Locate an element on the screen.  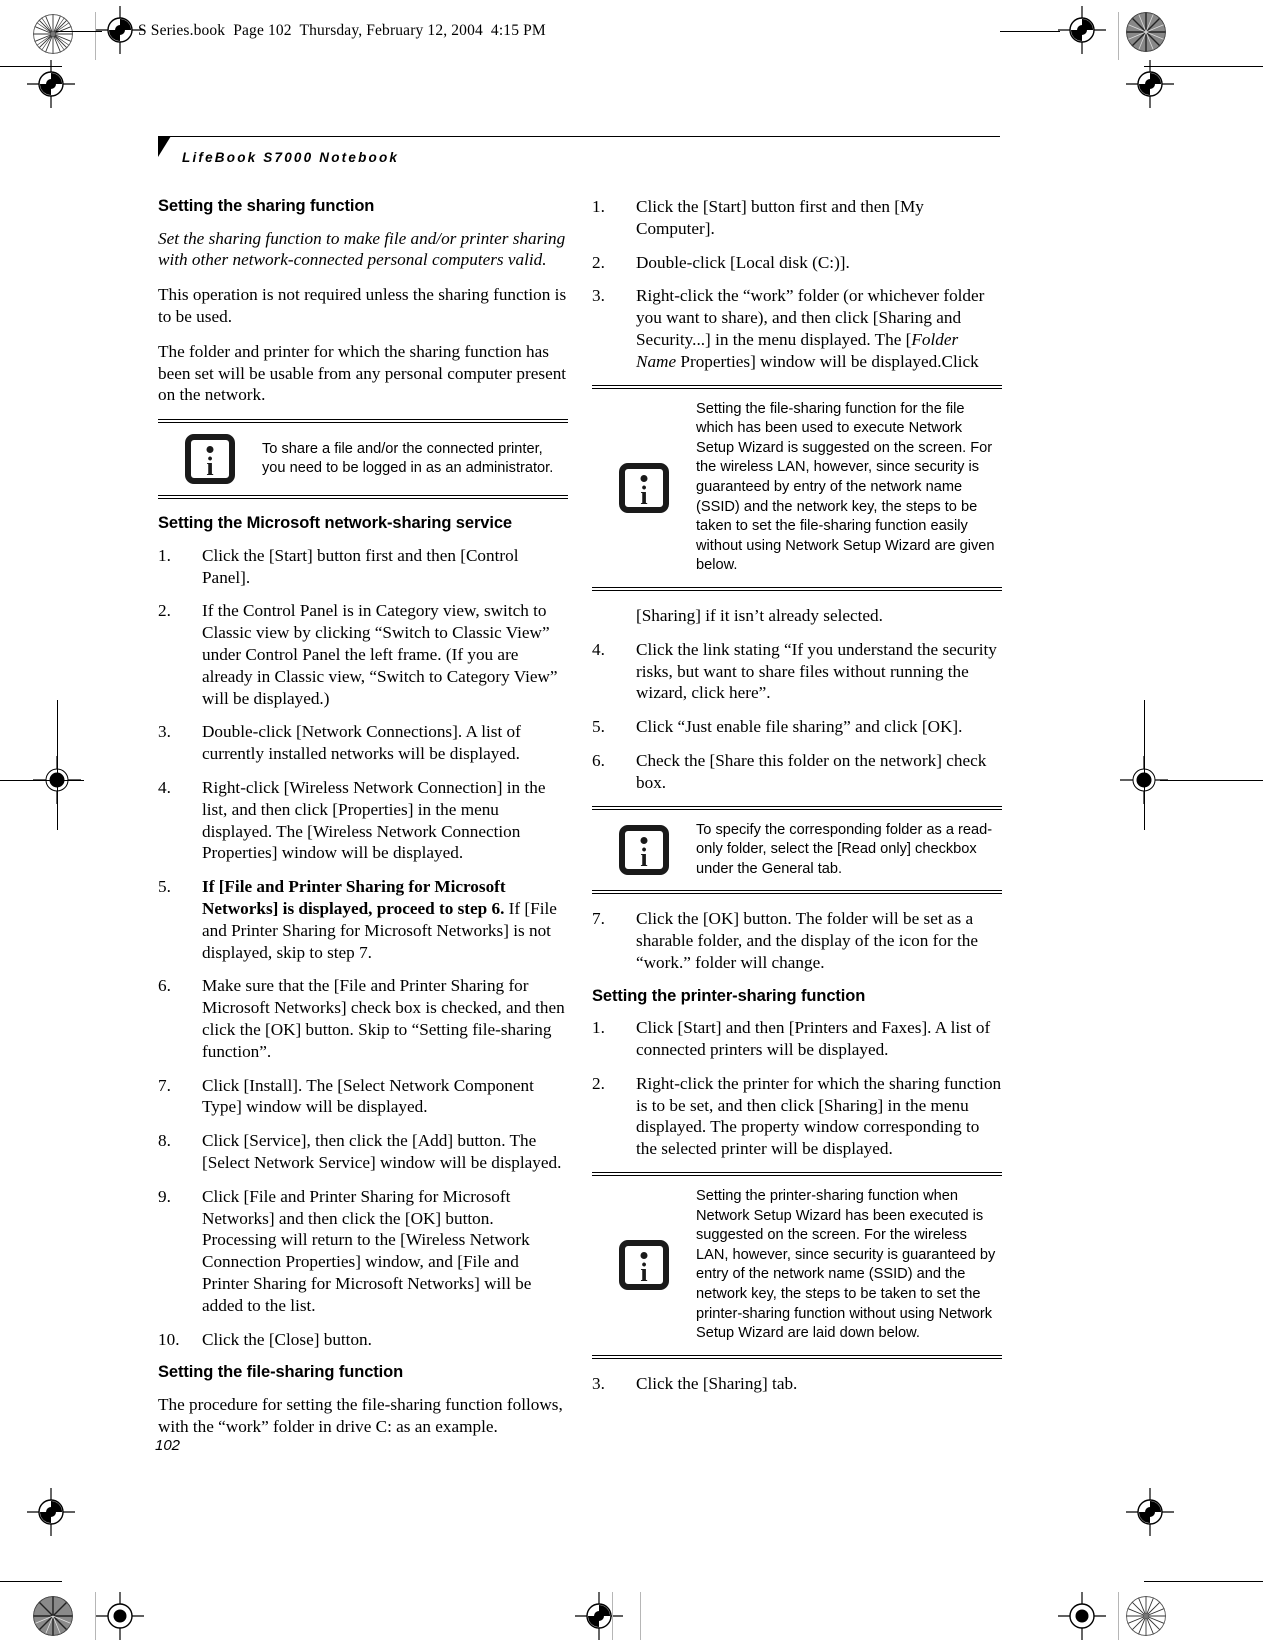
running-head: LifeBook S7000 Notebook is located at coordinates (291, 157).